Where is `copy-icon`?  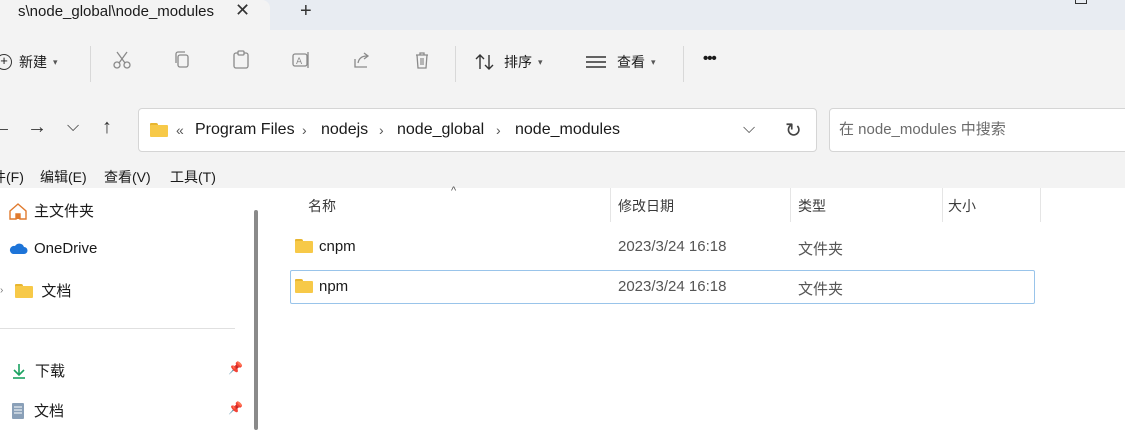
copy-icon is located at coordinates (182, 60).